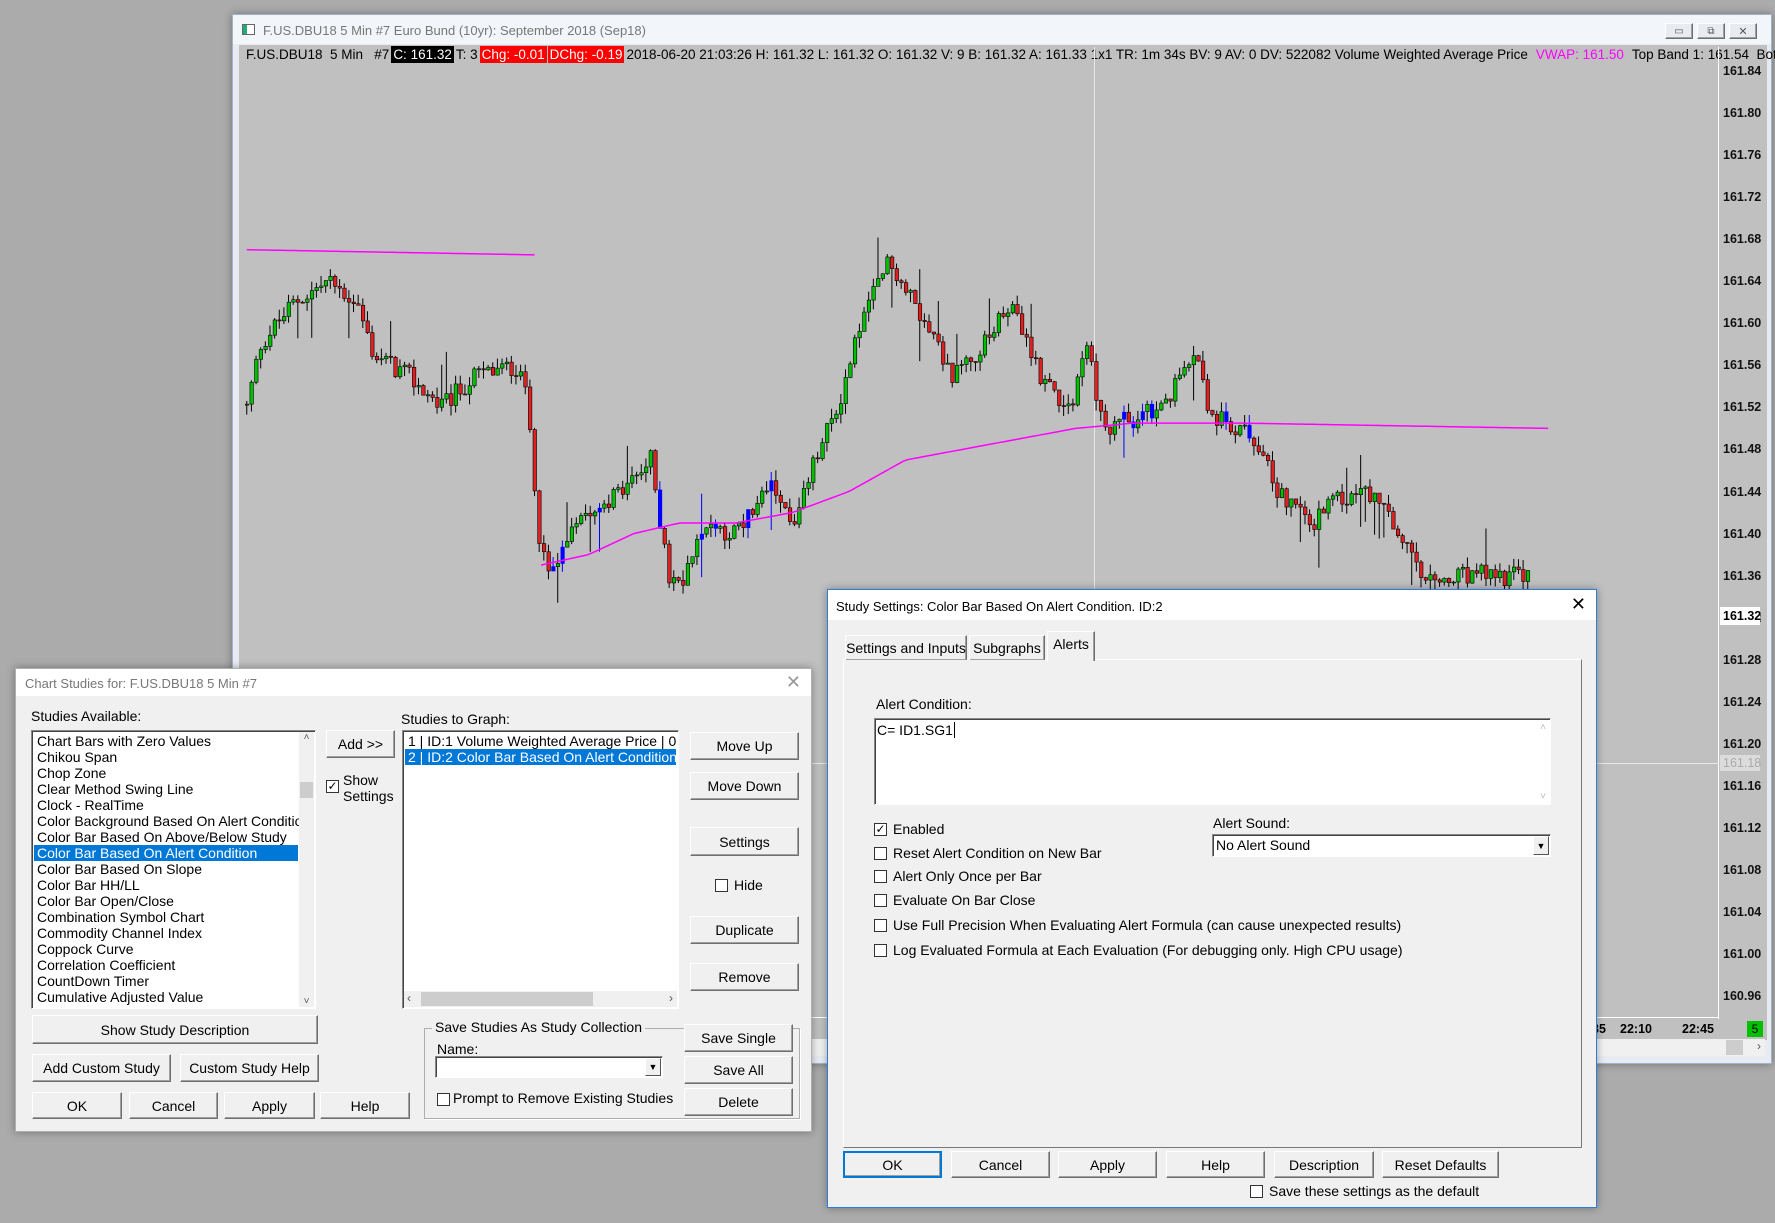 The height and width of the screenshot is (1223, 1775). What do you see at coordinates (166, 869) in the screenshot?
I see `study-available-item: Color Bar Based On Slope` at bounding box center [166, 869].